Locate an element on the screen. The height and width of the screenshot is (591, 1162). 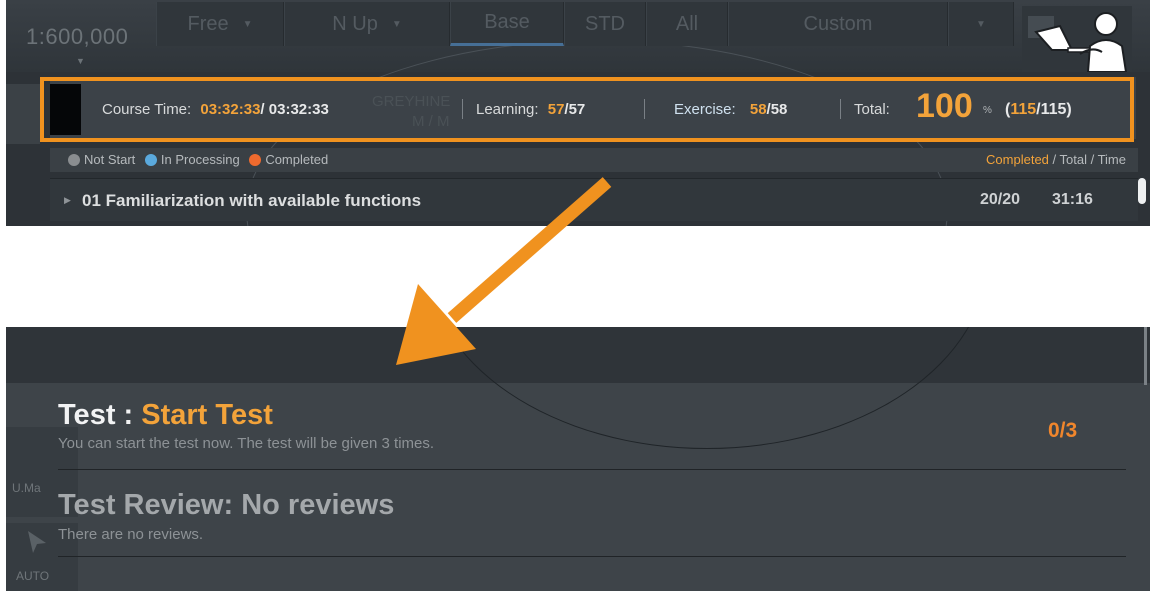
legend-in-processing: In Processing is located at coordinates (192, 159).